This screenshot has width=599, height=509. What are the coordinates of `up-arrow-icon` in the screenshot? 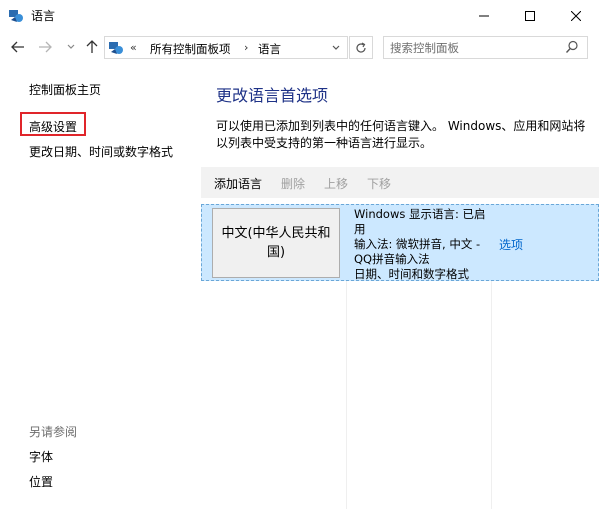 It's located at (92, 46).